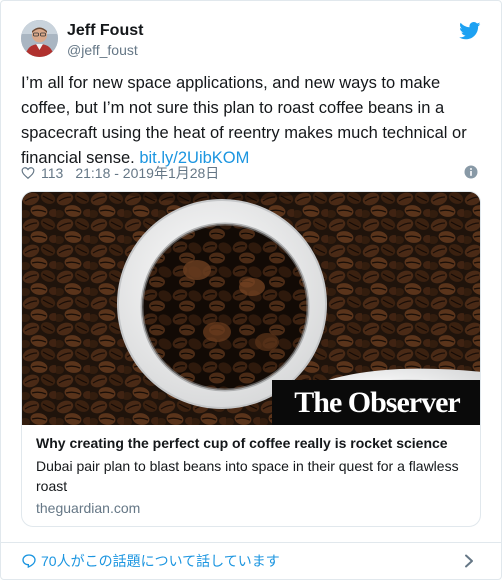 The width and height of the screenshot is (502, 580). Describe the element at coordinates (102, 50) in the screenshot. I see `author-handle: @jeff_foust` at that location.